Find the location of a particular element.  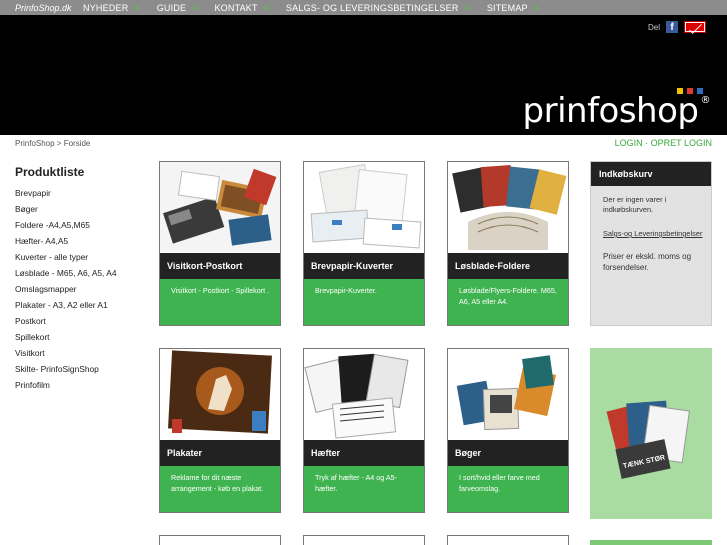

sidebar-item-kuverter: Kuverter - alle typer is located at coordinates (66, 259).